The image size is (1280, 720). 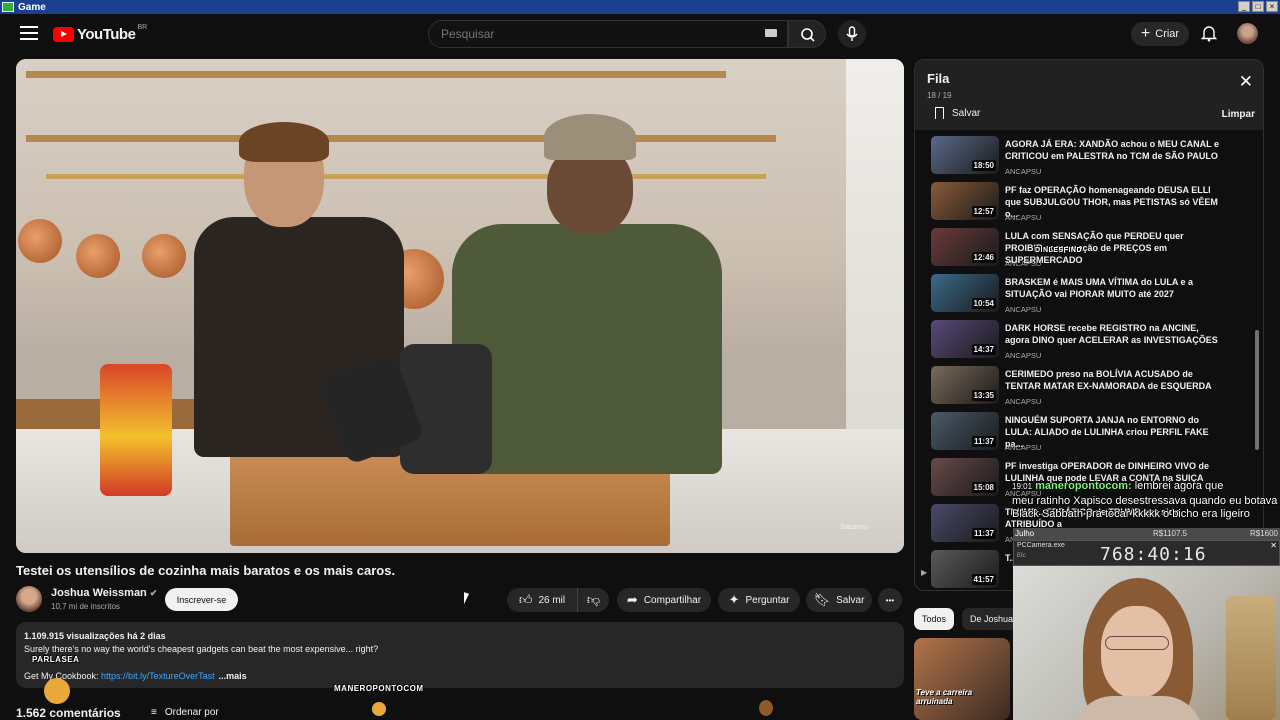 What do you see at coordinates (934, 619) in the screenshot?
I see `tab-all: Todos` at bounding box center [934, 619].